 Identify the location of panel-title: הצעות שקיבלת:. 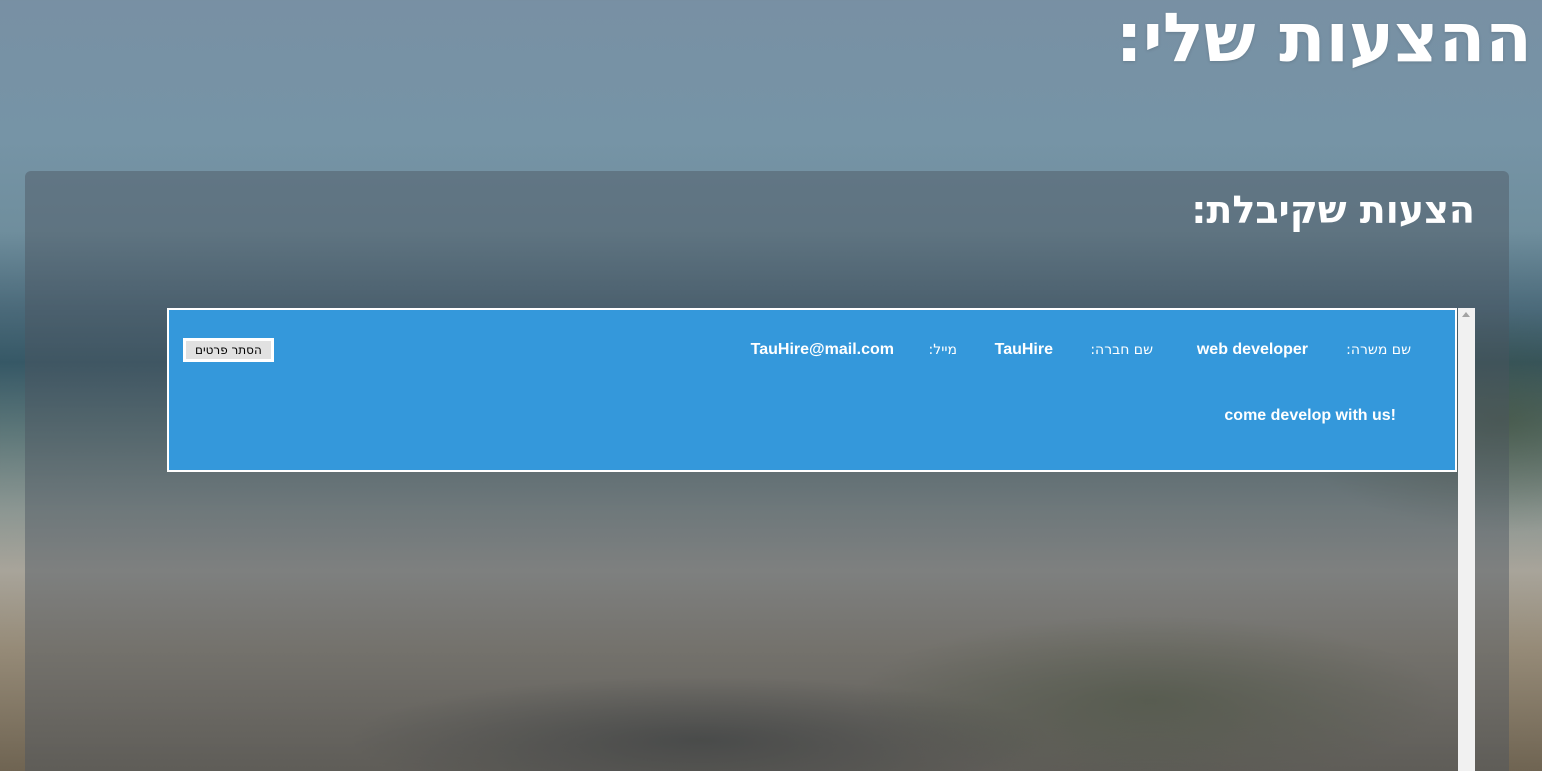
(1333, 210).